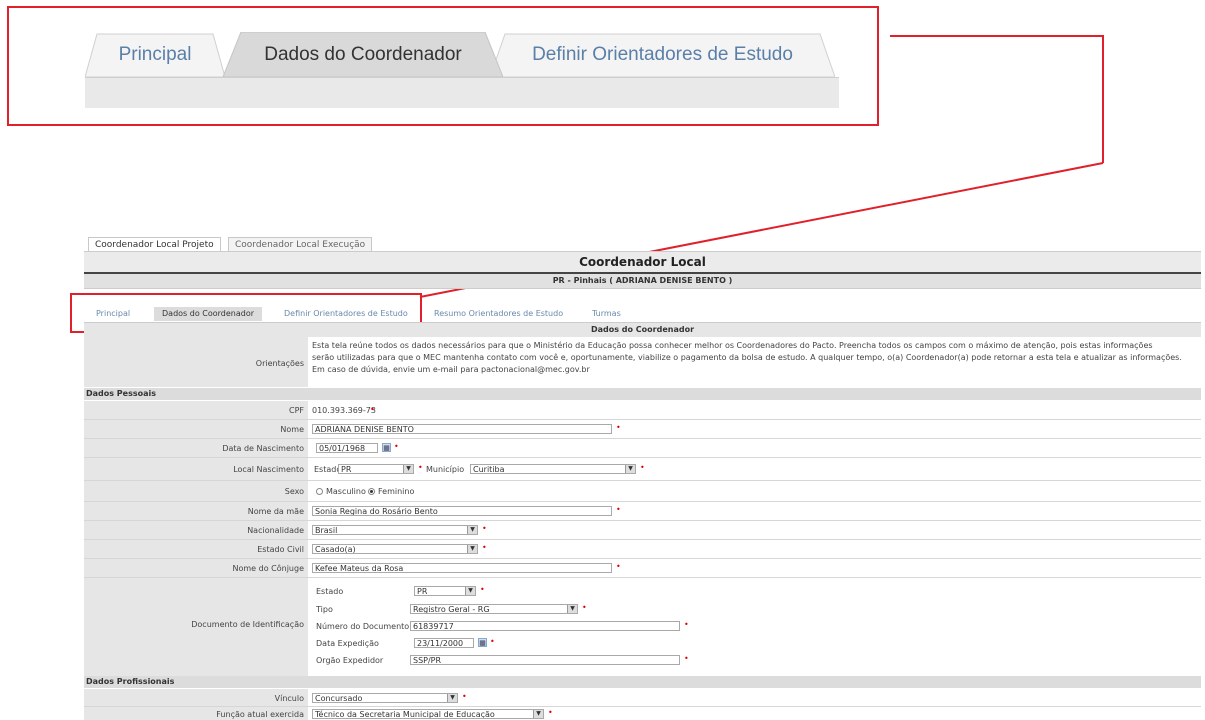 The image size is (1205, 720). Describe the element at coordinates (196, 362) in the screenshot. I see `orientacoes-label-cell: Orientações` at that location.